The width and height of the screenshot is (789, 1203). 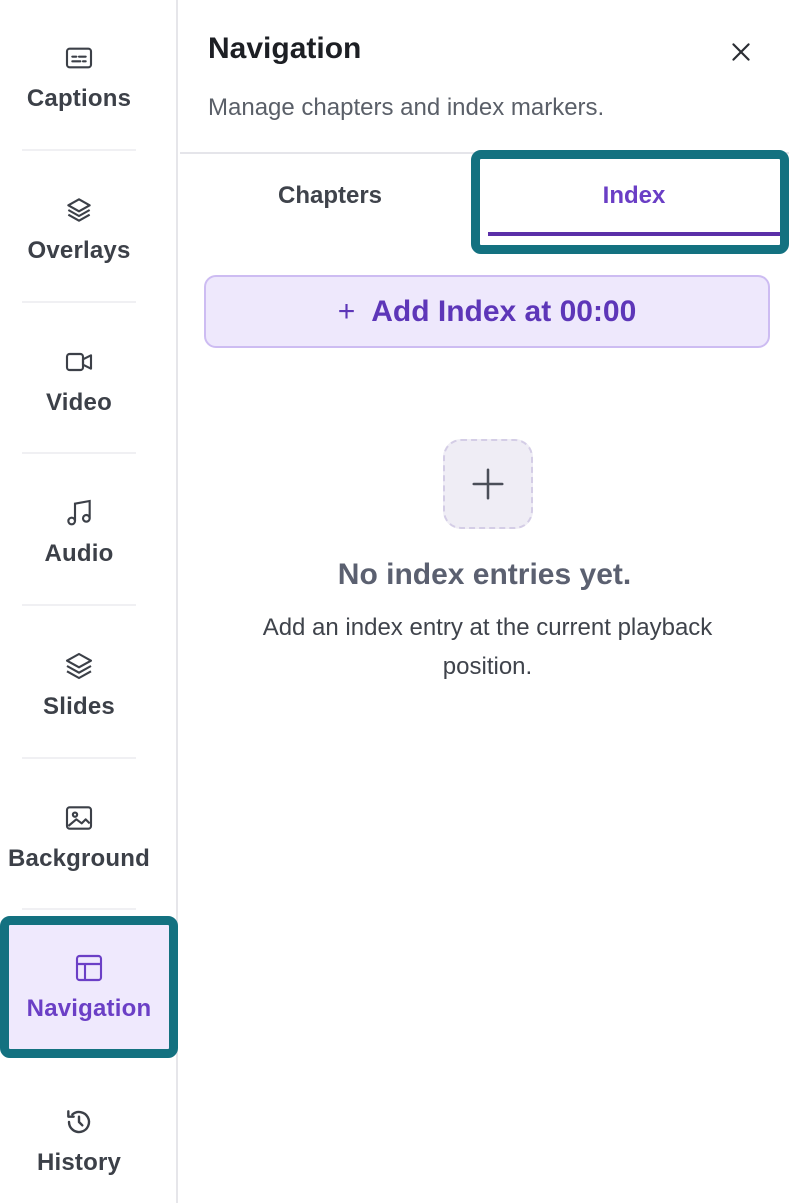 I want to click on sidebar-item-label: History, so click(x=79, y=1162).